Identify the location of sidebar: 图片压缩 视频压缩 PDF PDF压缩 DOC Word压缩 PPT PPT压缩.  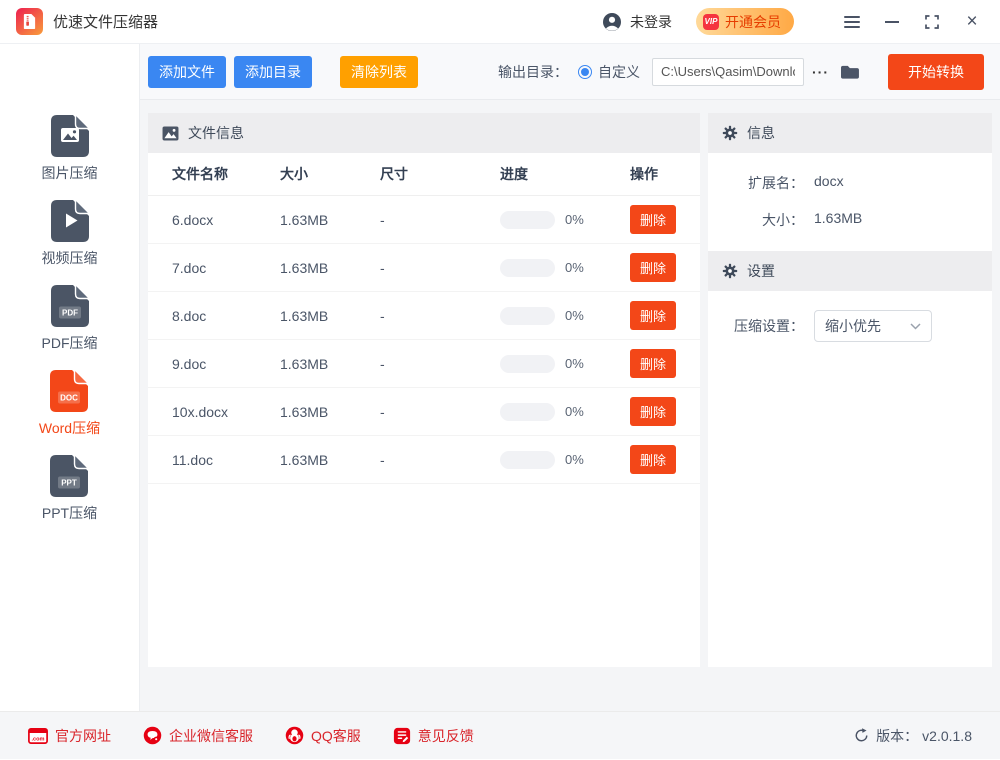
(70, 377).